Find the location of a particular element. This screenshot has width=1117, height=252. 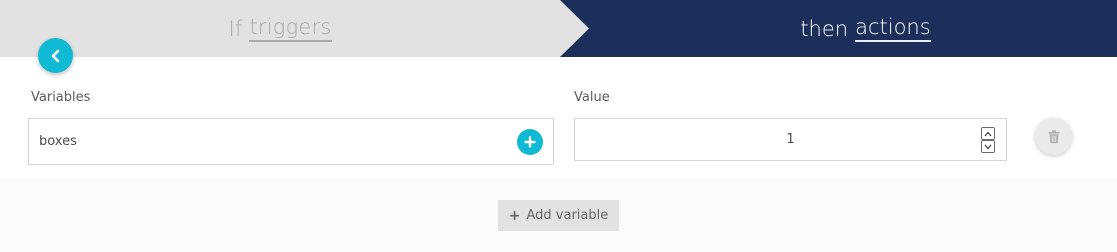

add-variable-inline-button is located at coordinates (530, 142).